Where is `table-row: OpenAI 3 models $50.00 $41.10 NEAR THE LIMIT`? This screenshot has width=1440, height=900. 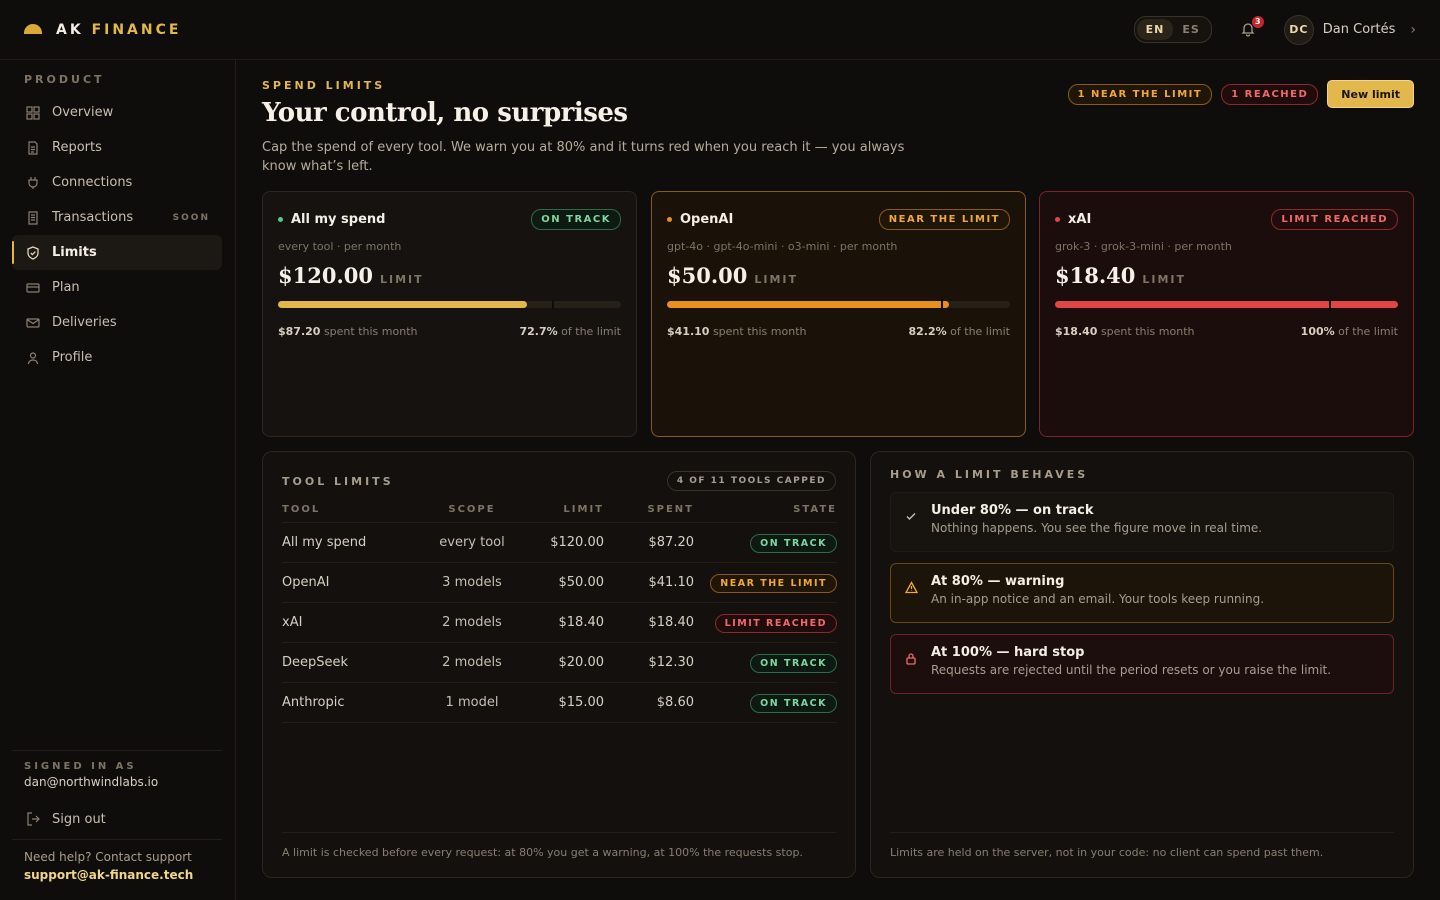
table-row: OpenAI 3 models $50.00 $41.10 NEAR THE LIMIT is located at coordinates (559, 582).